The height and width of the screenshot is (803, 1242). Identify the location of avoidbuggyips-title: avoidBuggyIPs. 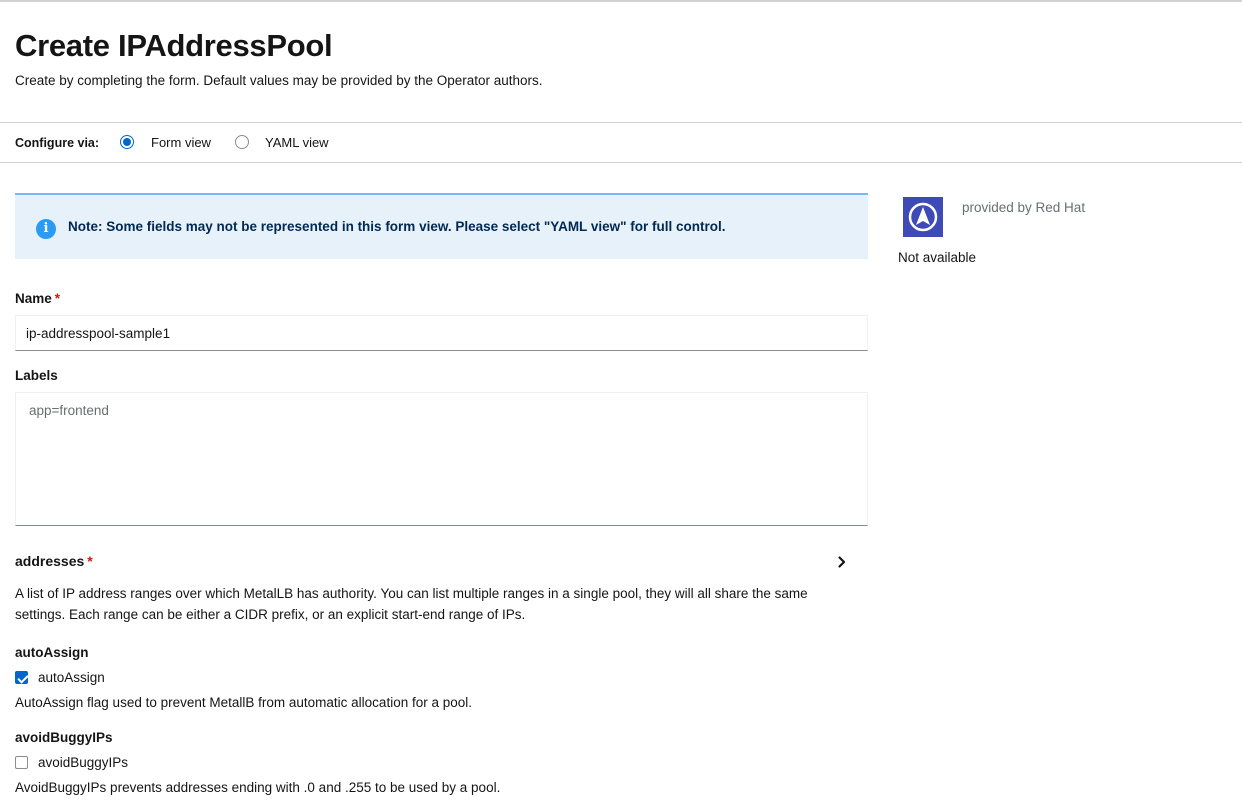
(64, 737).